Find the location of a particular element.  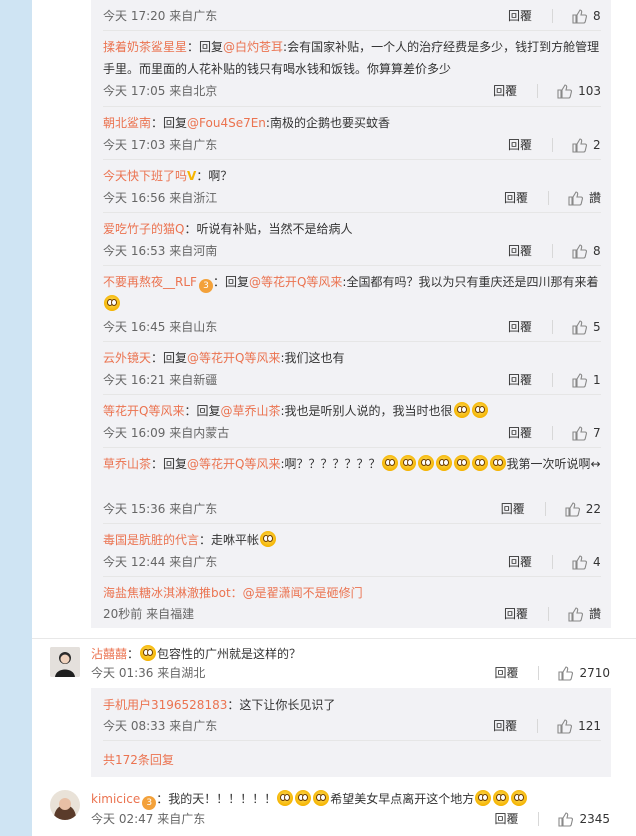

reply-item: 今天 17:20 来自广东 回覆 8 is located at coordinates (351, 15).